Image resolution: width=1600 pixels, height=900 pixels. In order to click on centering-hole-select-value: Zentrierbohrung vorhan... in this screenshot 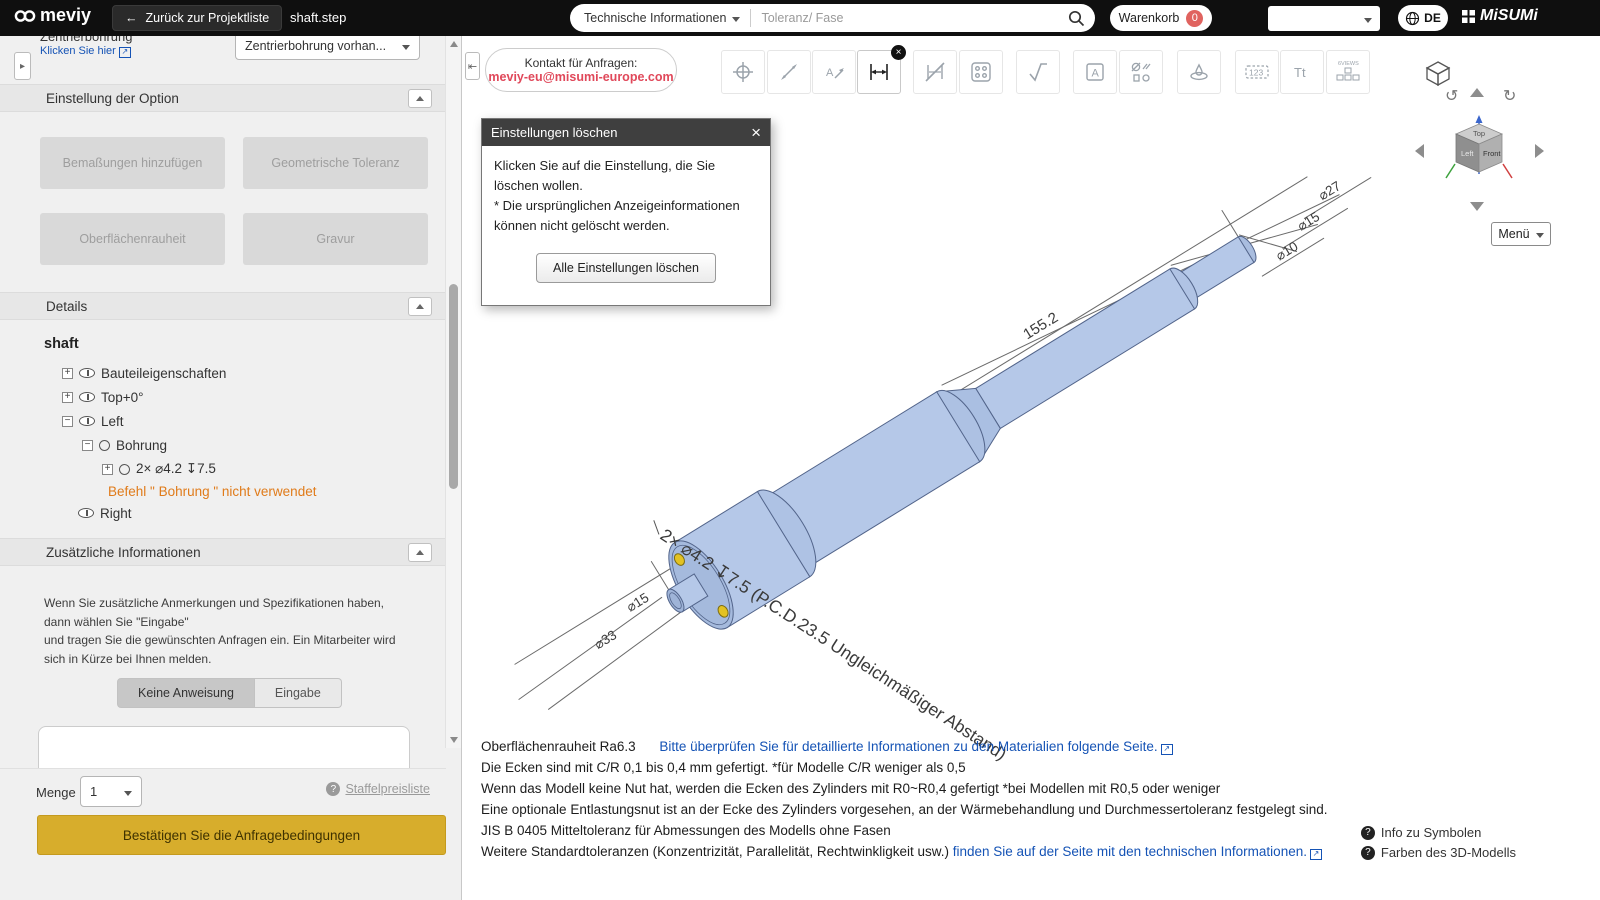, I will do `click(316, 45)`.